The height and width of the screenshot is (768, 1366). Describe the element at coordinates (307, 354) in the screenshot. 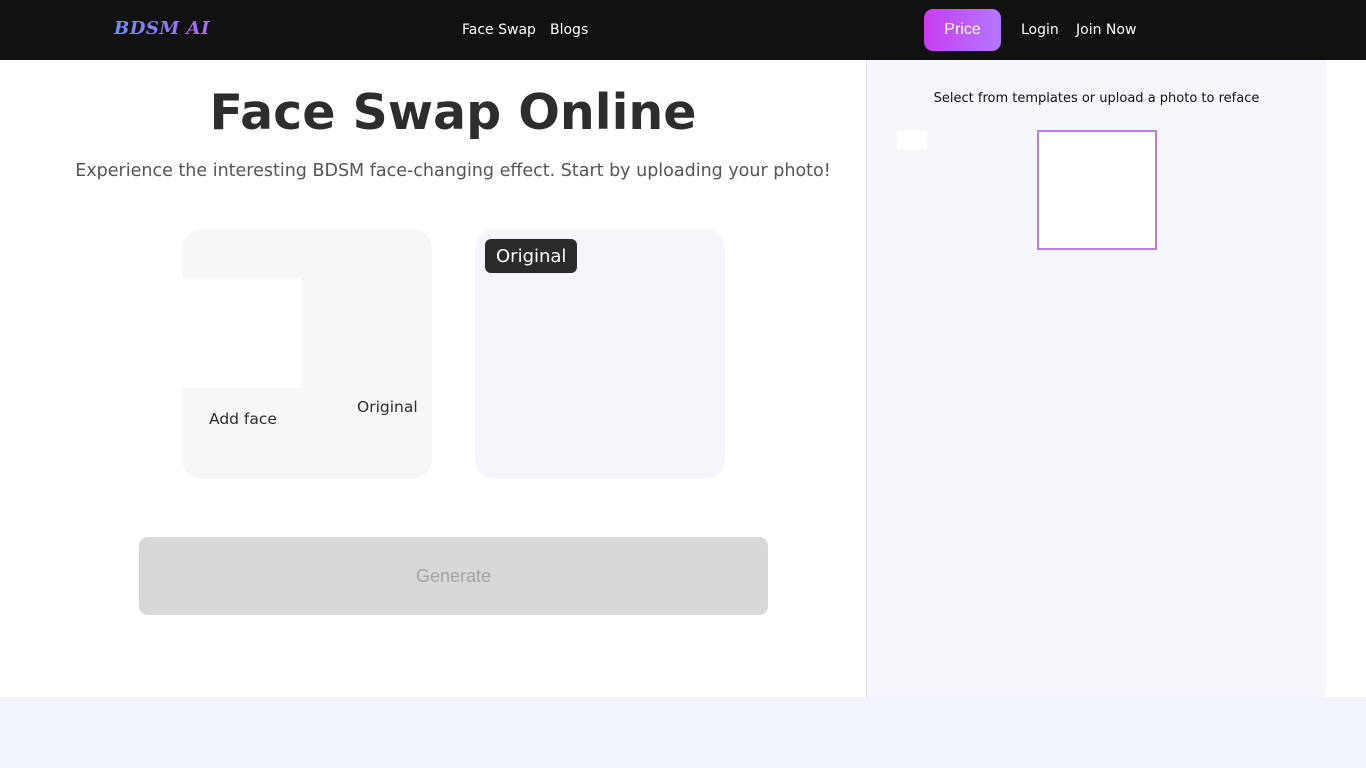

I see `face-upload-card: Add face Original` at that location.